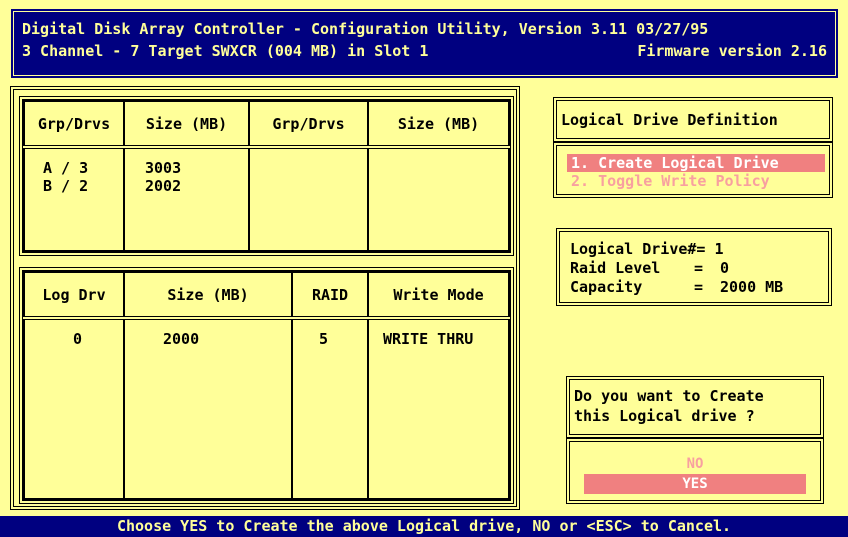  What do you see at coordinates (438, 199) in the screenshot?
I see `size-cell-empty` at bounding box center [438, 199].